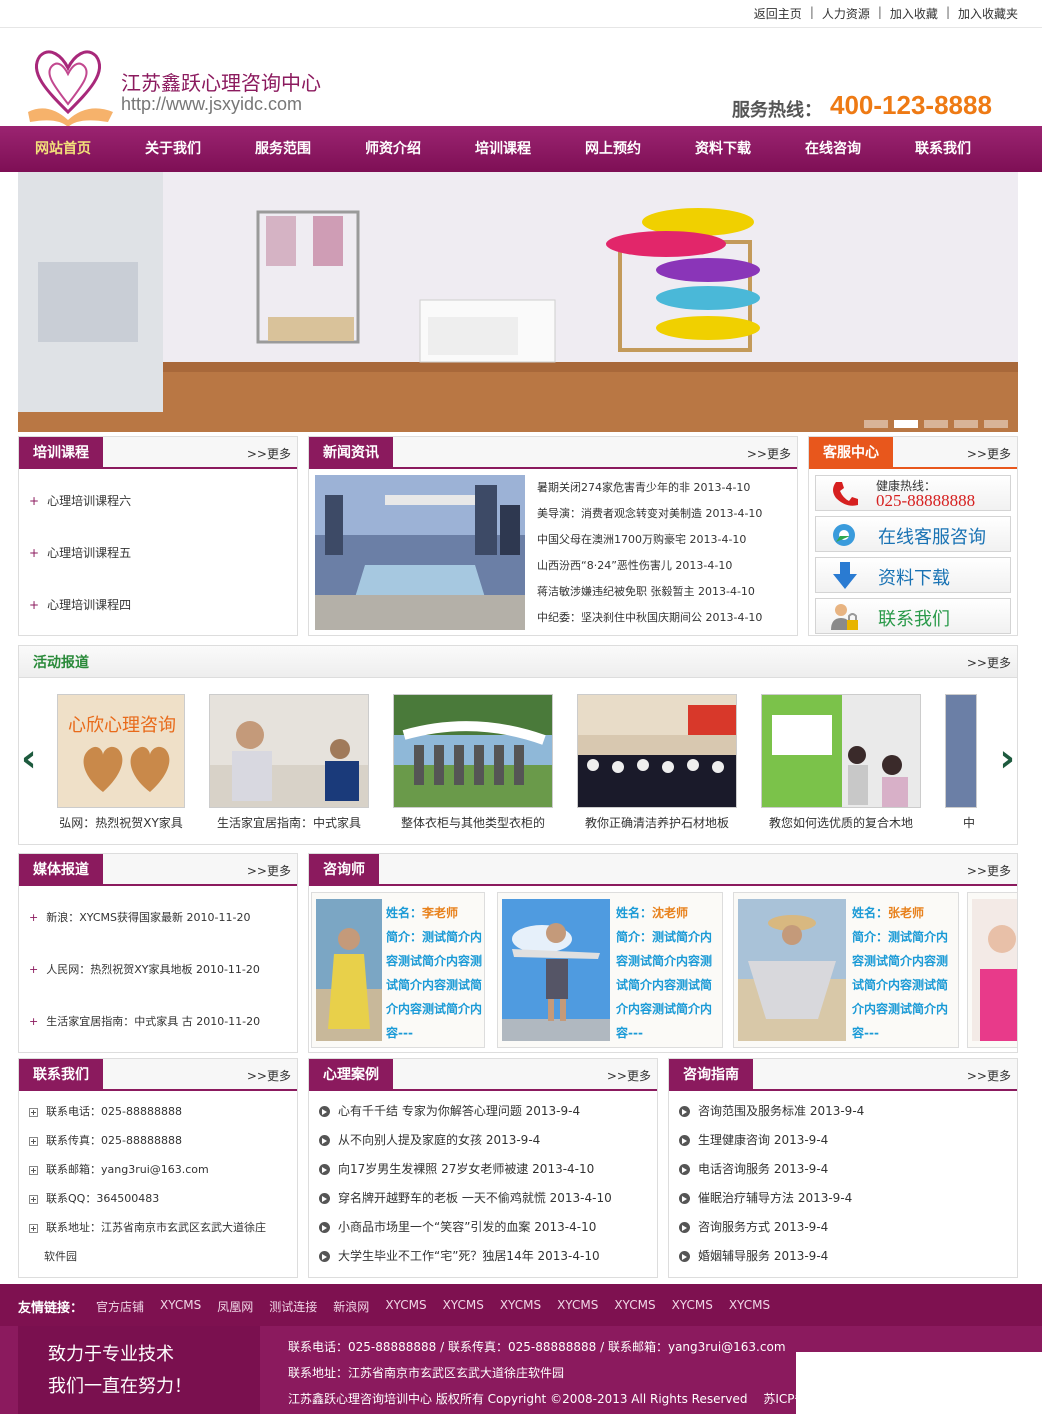  Describe the element at coordinates (61, 870) in the screenshot. I see `panel-title: 媒体报道` at that location.